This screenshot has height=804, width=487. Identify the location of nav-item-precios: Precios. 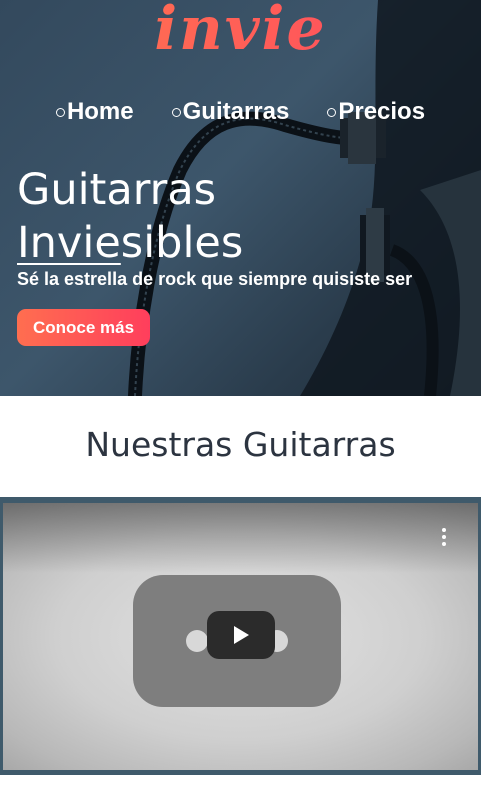
(376, 112).